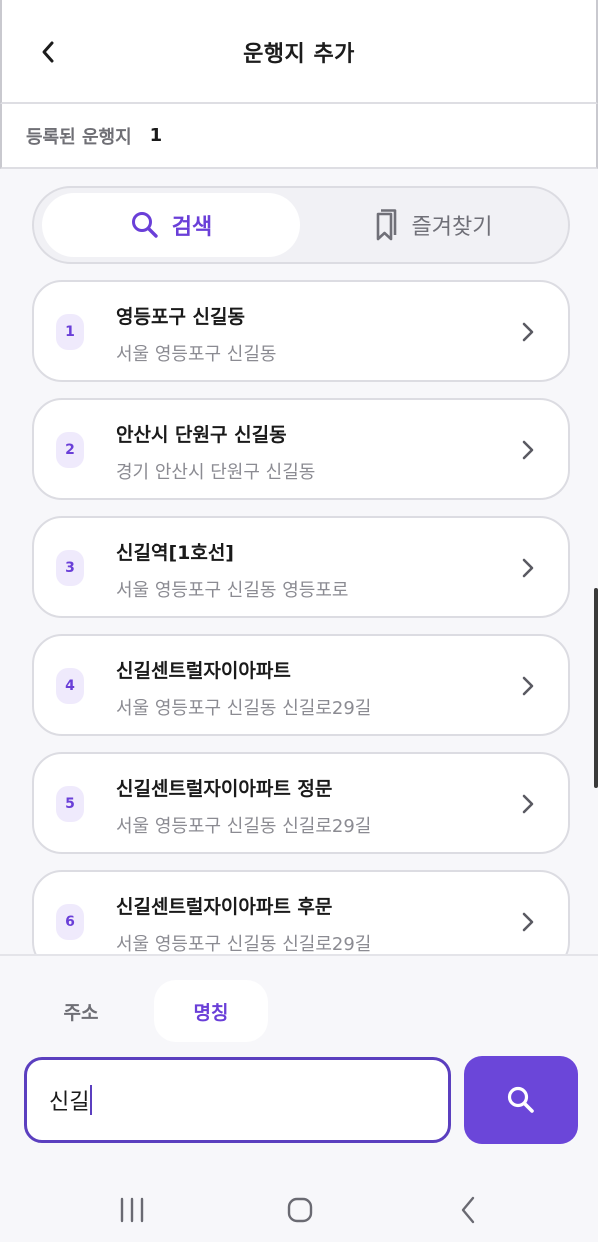 The height and width of the screenshot is (1242, 598). Describe the element at coordinates (180, 317) in the screenshot. I see `item-name: 영등포구 신길동` at that location.